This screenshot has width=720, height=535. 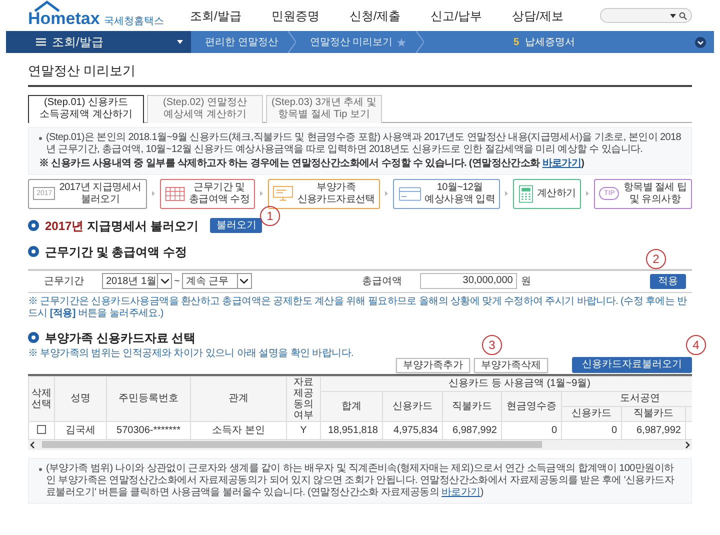 What do you see at coordinates (363, 144) in the screenshot?
I see `info-text: (Step.01)은 본인의 2018.1월~9월 신용카드(체크,직불카드 및 현금영수증 포함) 사용액과 2017년도 연말정산 내용(지급명세서)을 기초로, 본인이 2018년 근무기간, 총급여액, 10월~12월 신용카드 예상사용금액을 따로 입력하면 2018년도 신용카드로 인한 절감세액을 미리 예상할 수 있습니다.` at bounding box center [363, 144].